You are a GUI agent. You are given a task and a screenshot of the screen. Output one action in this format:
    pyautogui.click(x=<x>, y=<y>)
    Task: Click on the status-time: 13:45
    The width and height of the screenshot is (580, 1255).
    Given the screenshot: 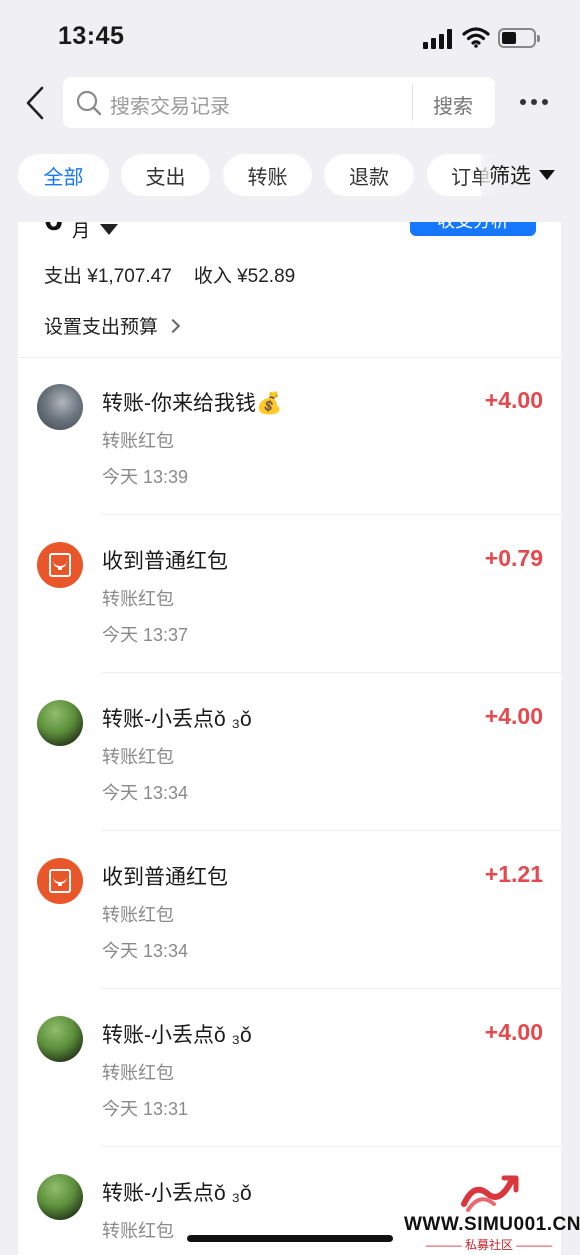 What is the action you would take?
    pyautogui.click(x=91, y=36)
    